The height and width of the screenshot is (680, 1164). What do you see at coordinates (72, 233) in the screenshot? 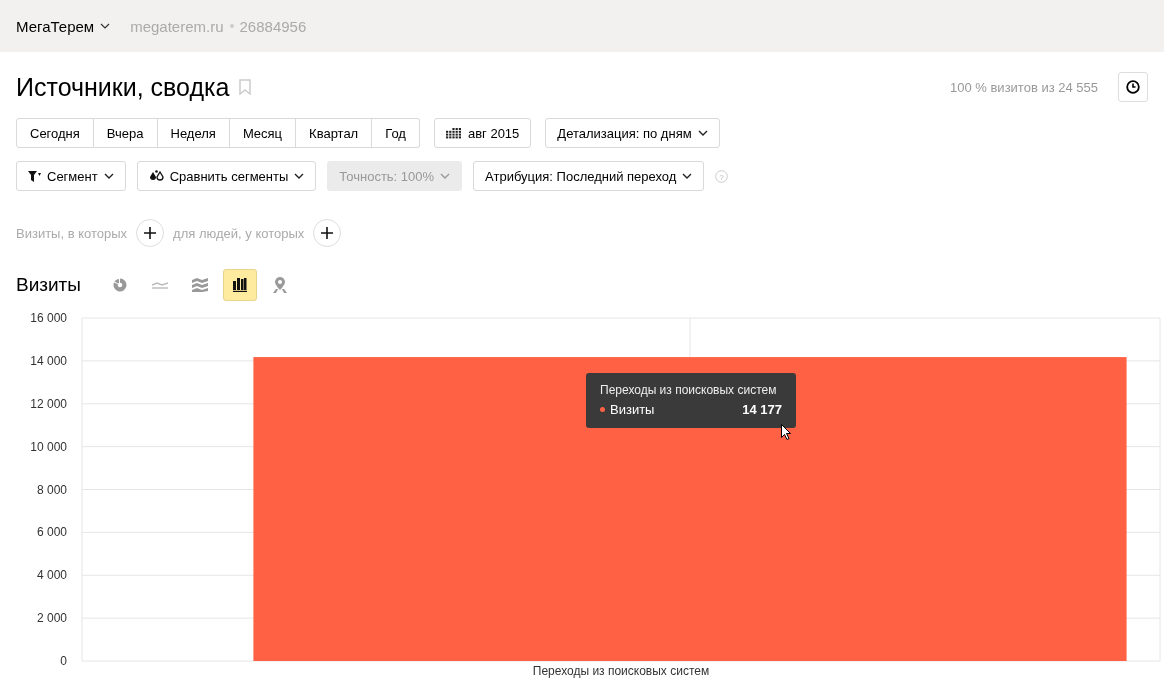
I see `condition-label: Визиты, в которых` at bounding box center [72, 233].